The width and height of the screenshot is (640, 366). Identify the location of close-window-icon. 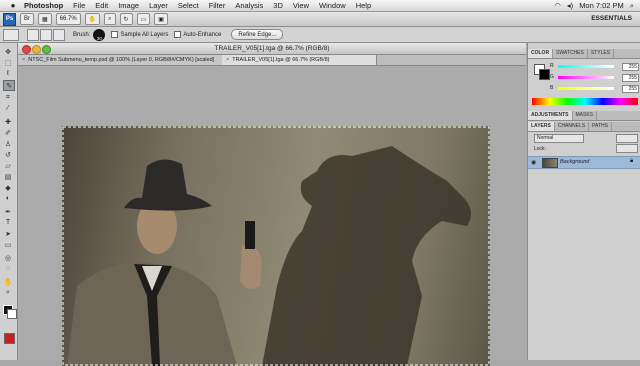
(26, 49).